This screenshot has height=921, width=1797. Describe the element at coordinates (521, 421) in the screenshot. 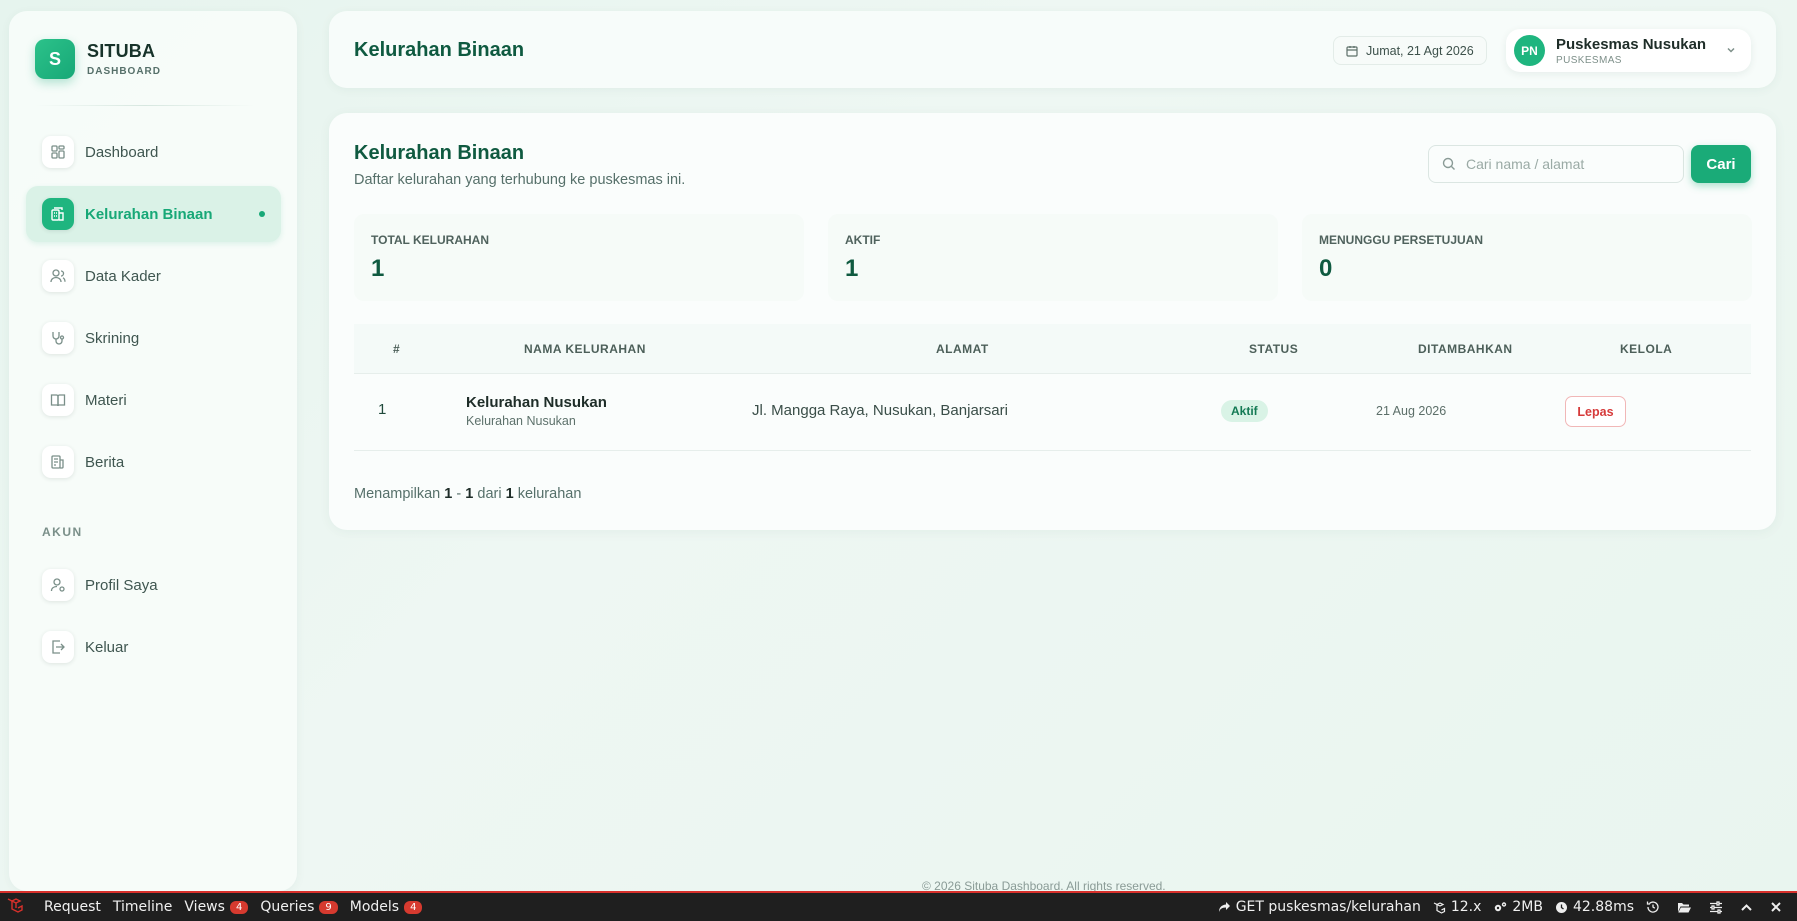

I see `kelurahan-subname: Kelurahan Nusukan` at that location.